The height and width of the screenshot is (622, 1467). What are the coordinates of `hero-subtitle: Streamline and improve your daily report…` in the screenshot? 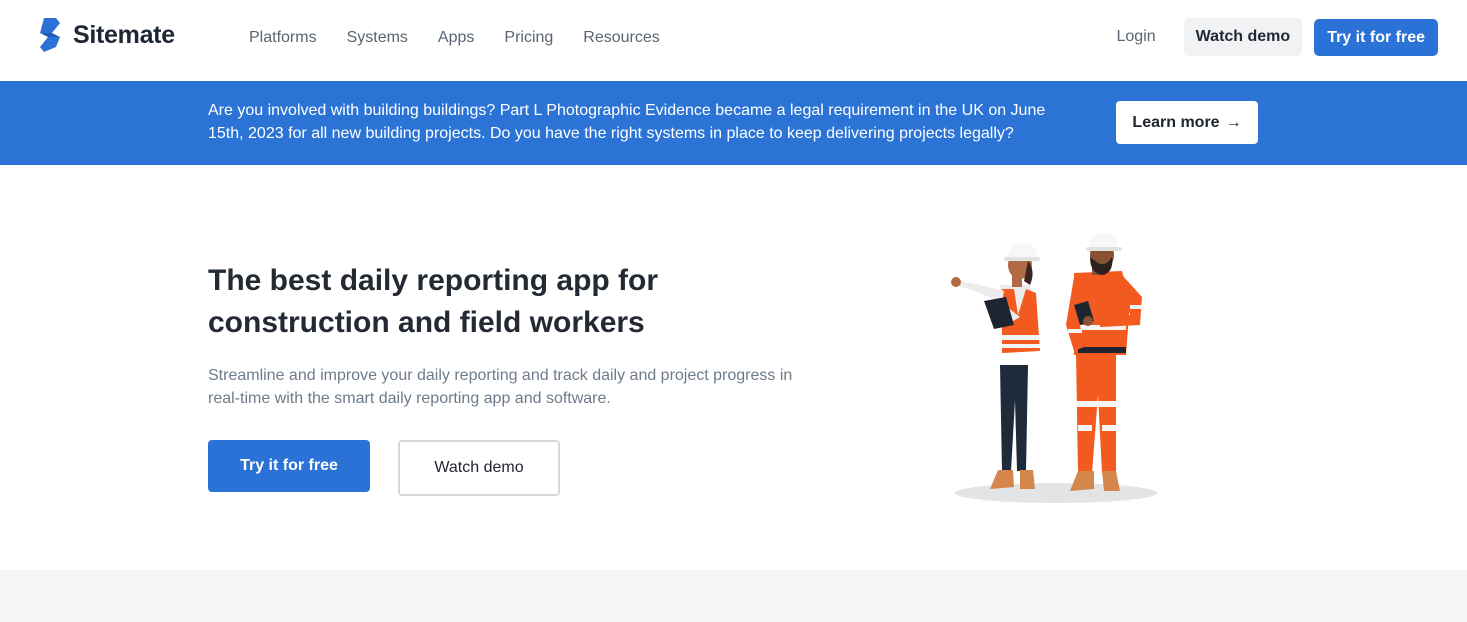 It's located at (500, 387).